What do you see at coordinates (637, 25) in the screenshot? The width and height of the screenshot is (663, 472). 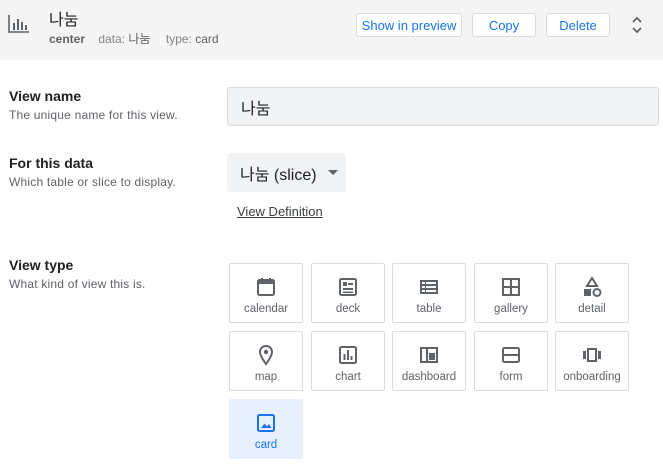 I see `reorder-icon` at bounding box center [637, 25].